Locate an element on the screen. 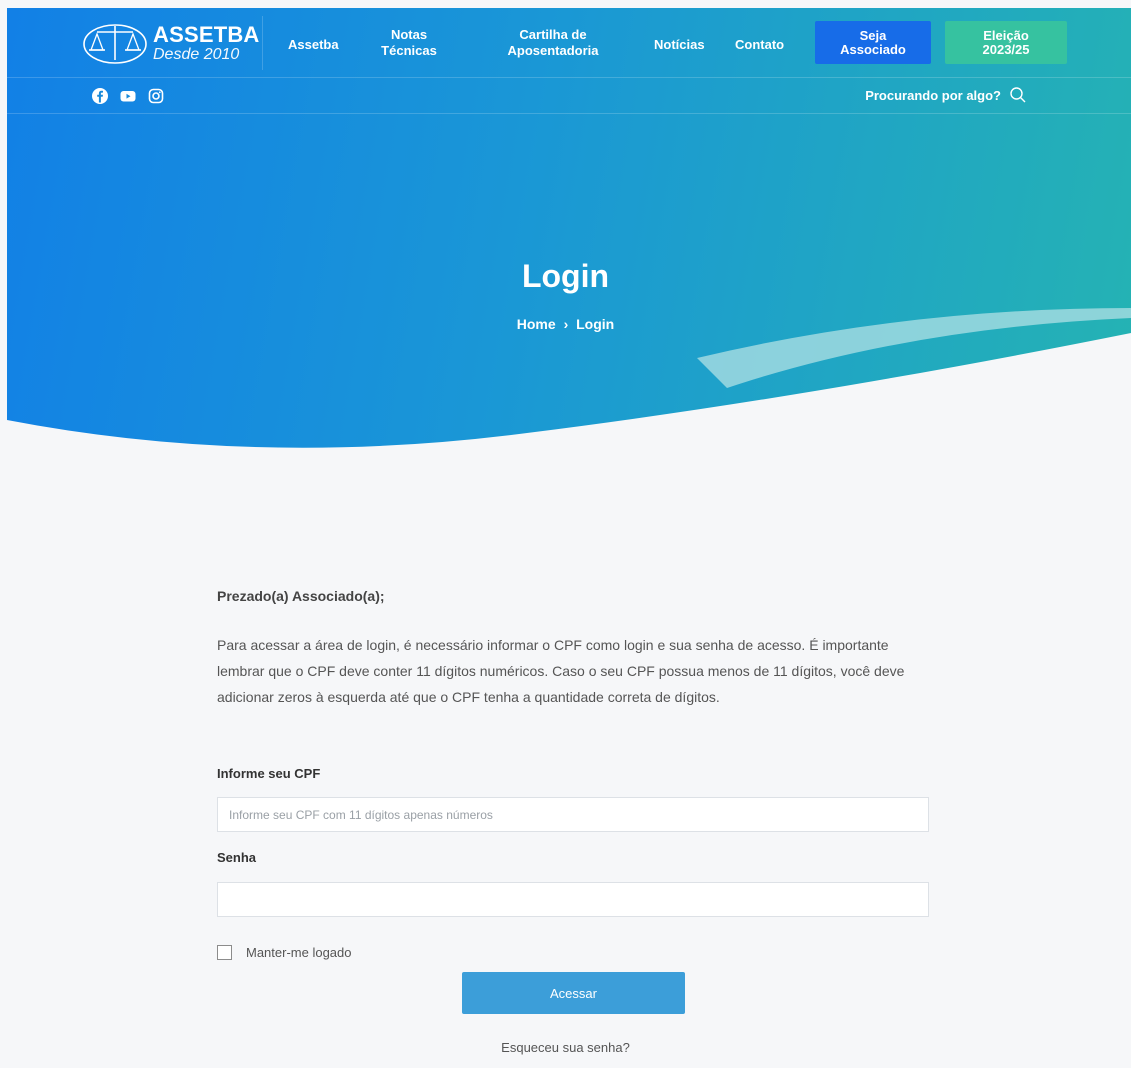 This screenshot has height=1068, width=1131. password-input is located at coordinates (573, 899).